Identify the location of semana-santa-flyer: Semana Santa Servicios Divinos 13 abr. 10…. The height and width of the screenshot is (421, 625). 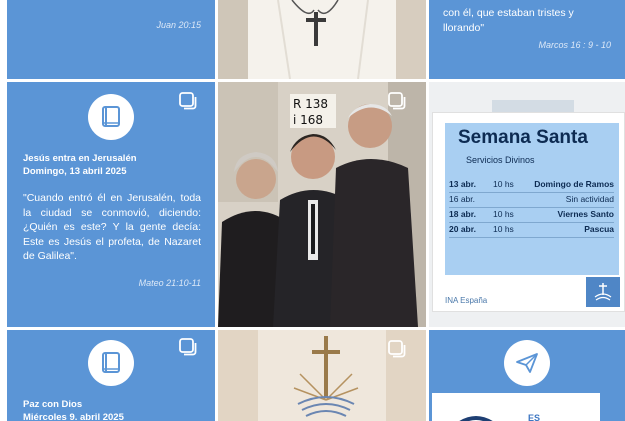
(528, 212).